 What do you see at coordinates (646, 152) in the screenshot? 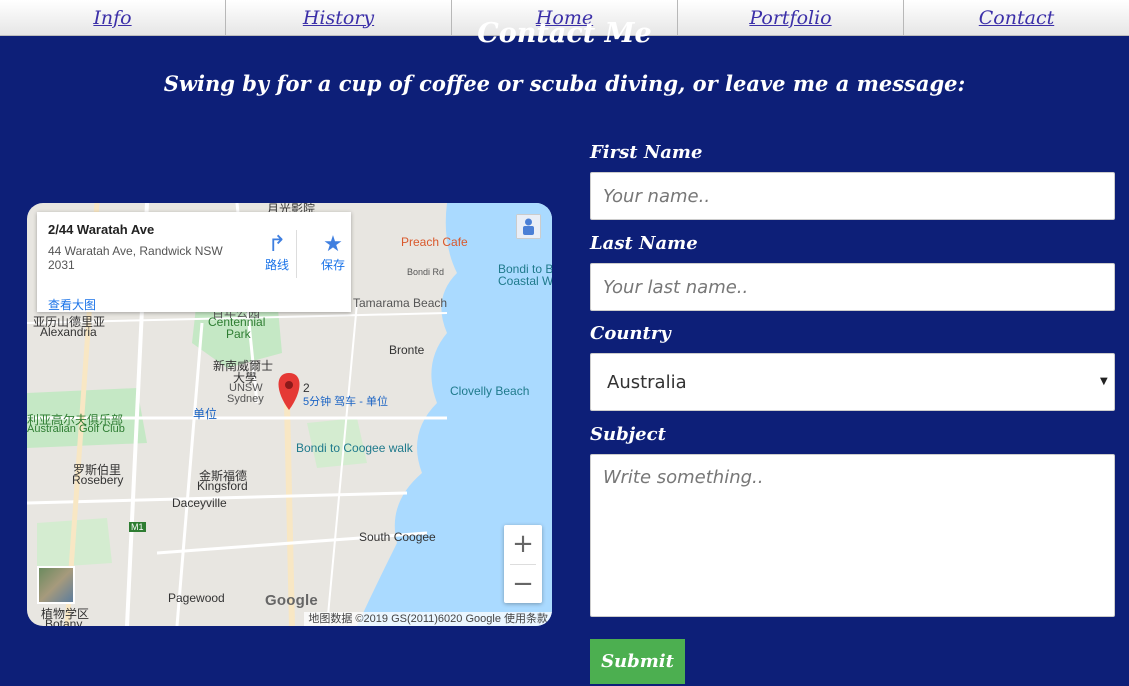
I see `first-name-label: First Name` at bounding box center [646, 152].